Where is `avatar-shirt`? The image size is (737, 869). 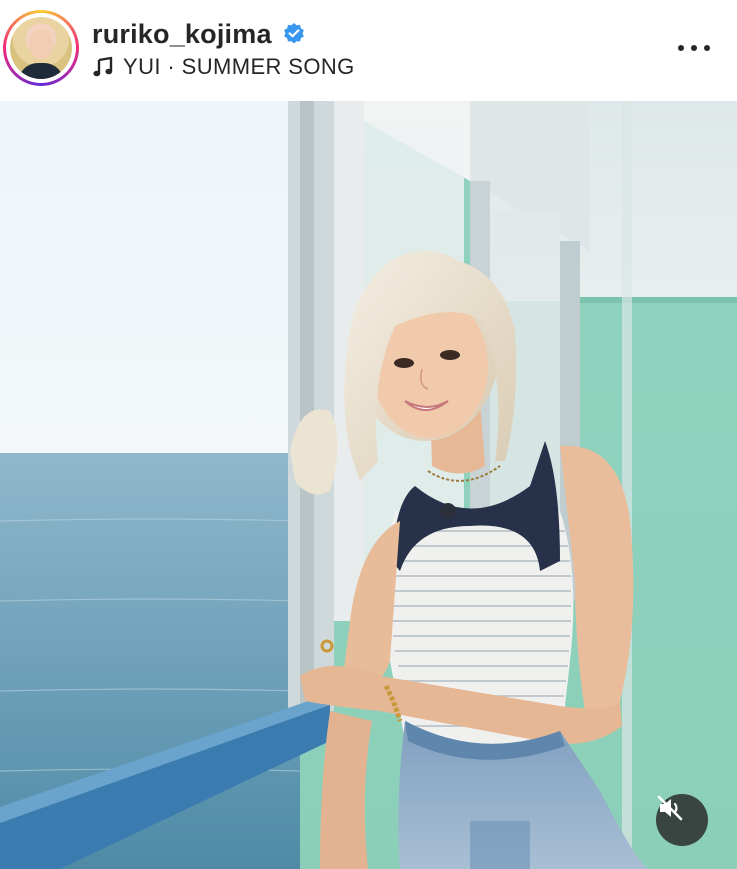
avatar-shirt is located at coordinates (41, 71).